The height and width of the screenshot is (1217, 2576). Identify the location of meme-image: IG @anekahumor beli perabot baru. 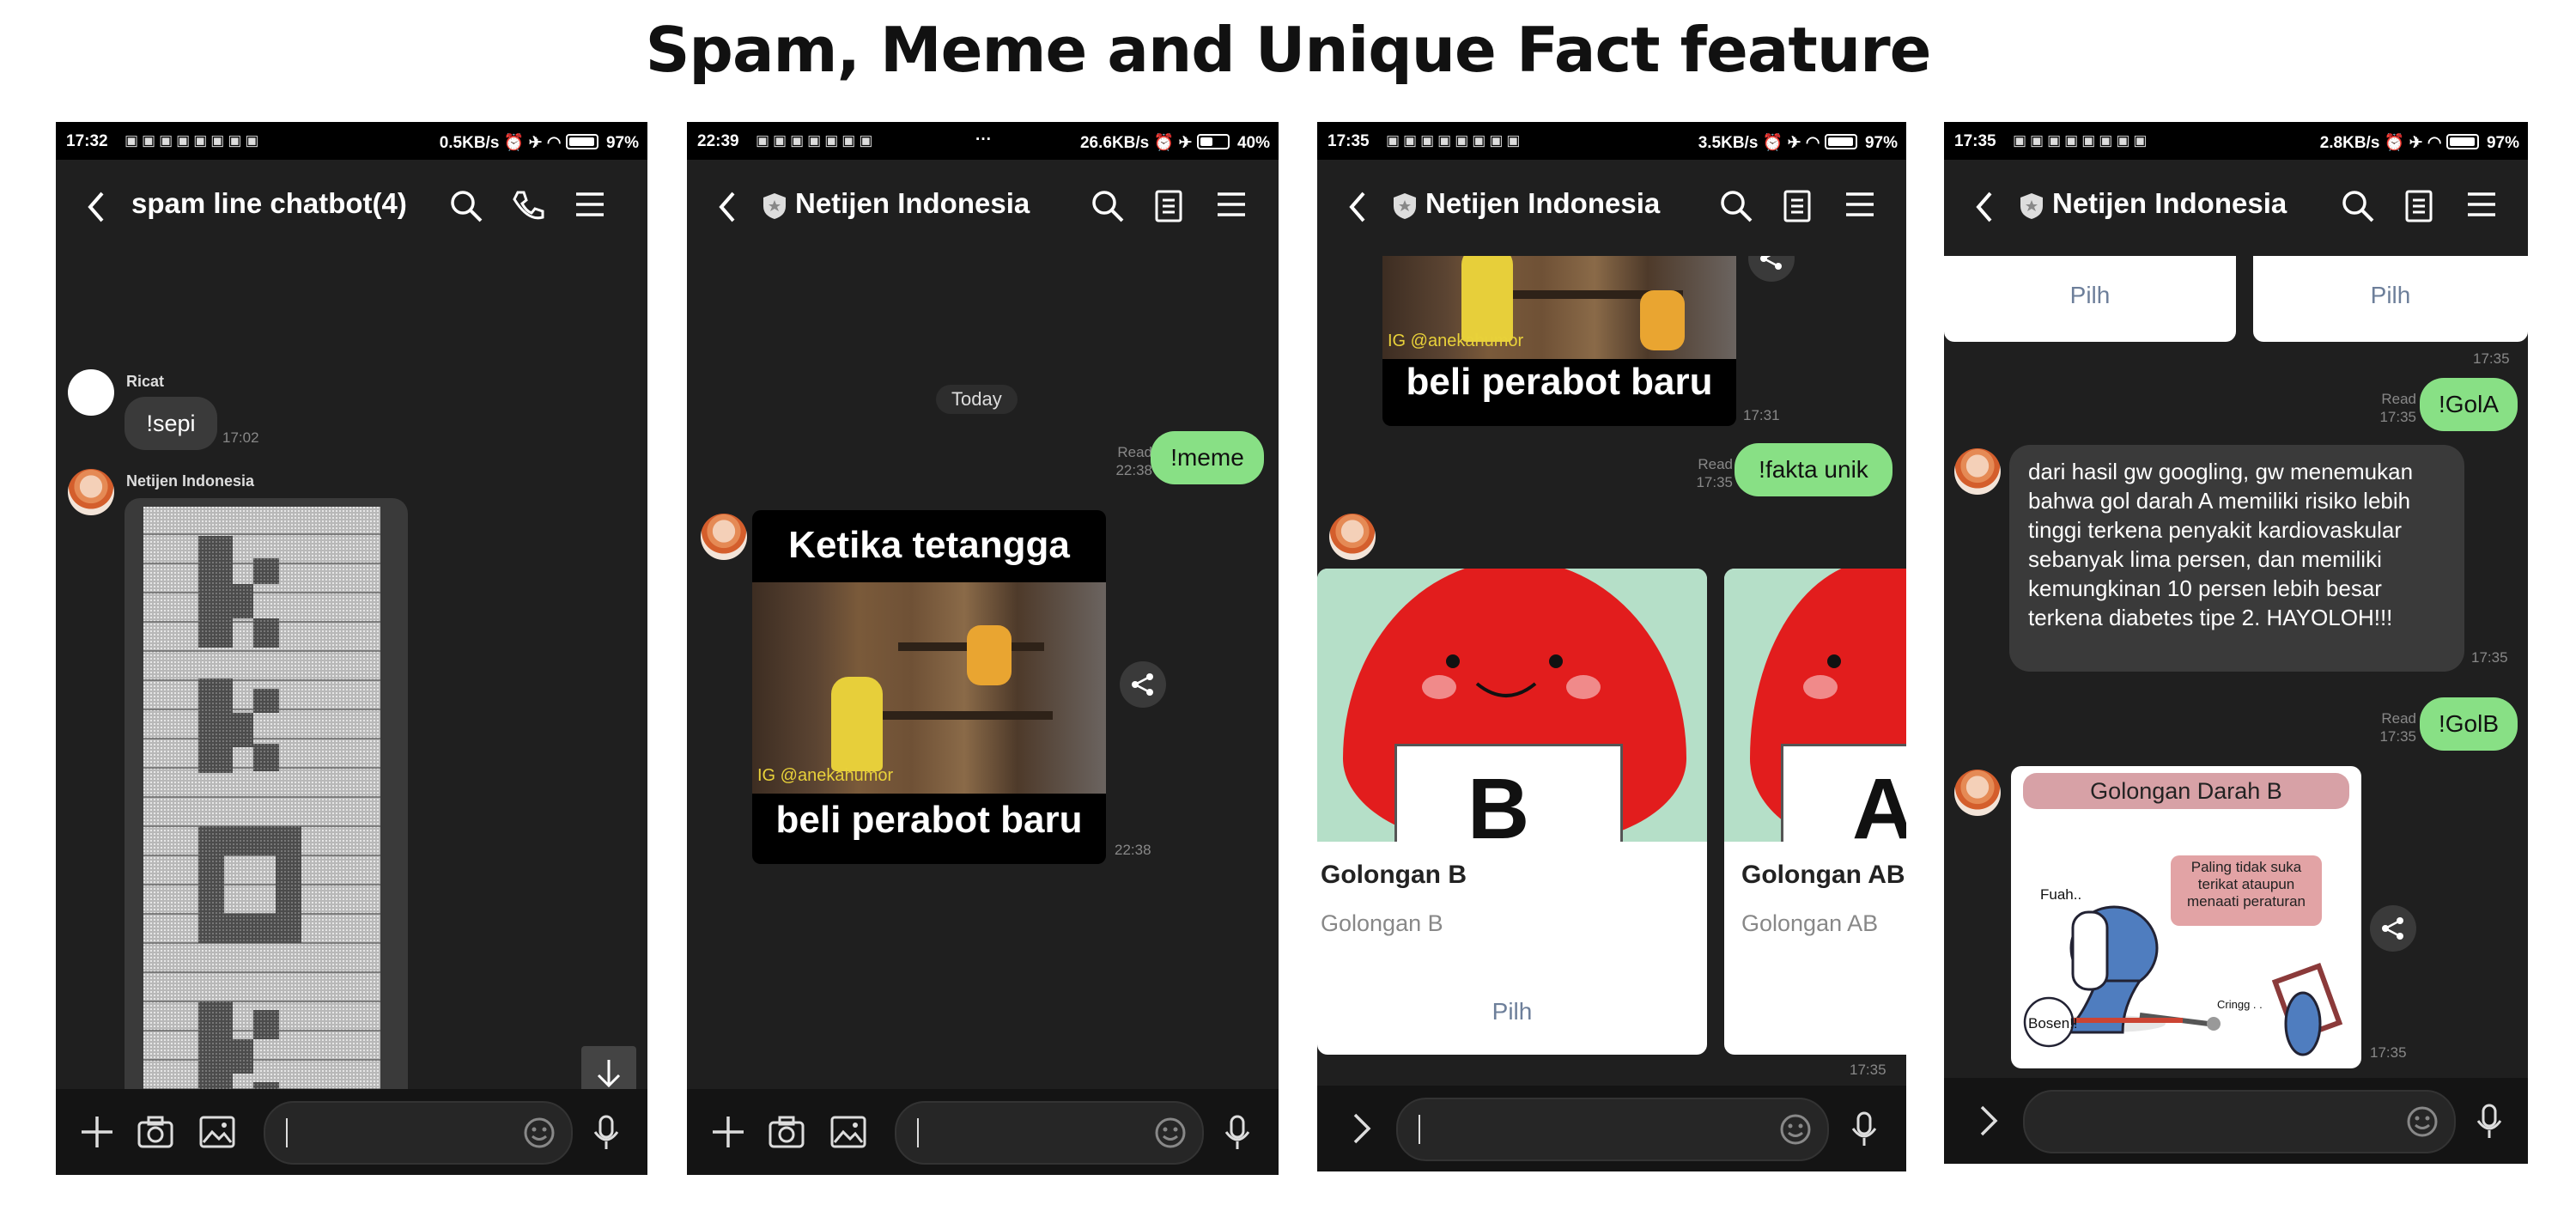
(1559, 341).